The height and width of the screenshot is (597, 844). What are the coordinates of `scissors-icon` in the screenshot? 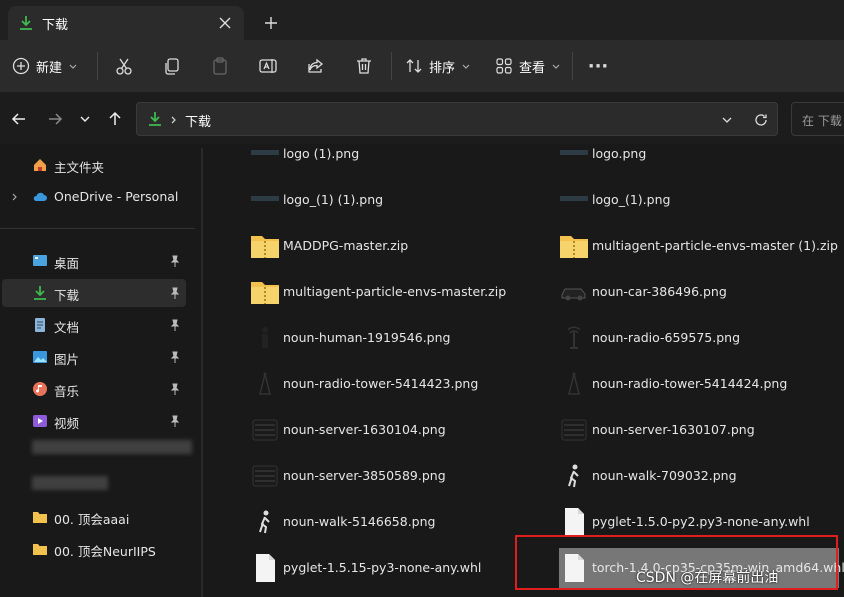 It's located at (124, 66).